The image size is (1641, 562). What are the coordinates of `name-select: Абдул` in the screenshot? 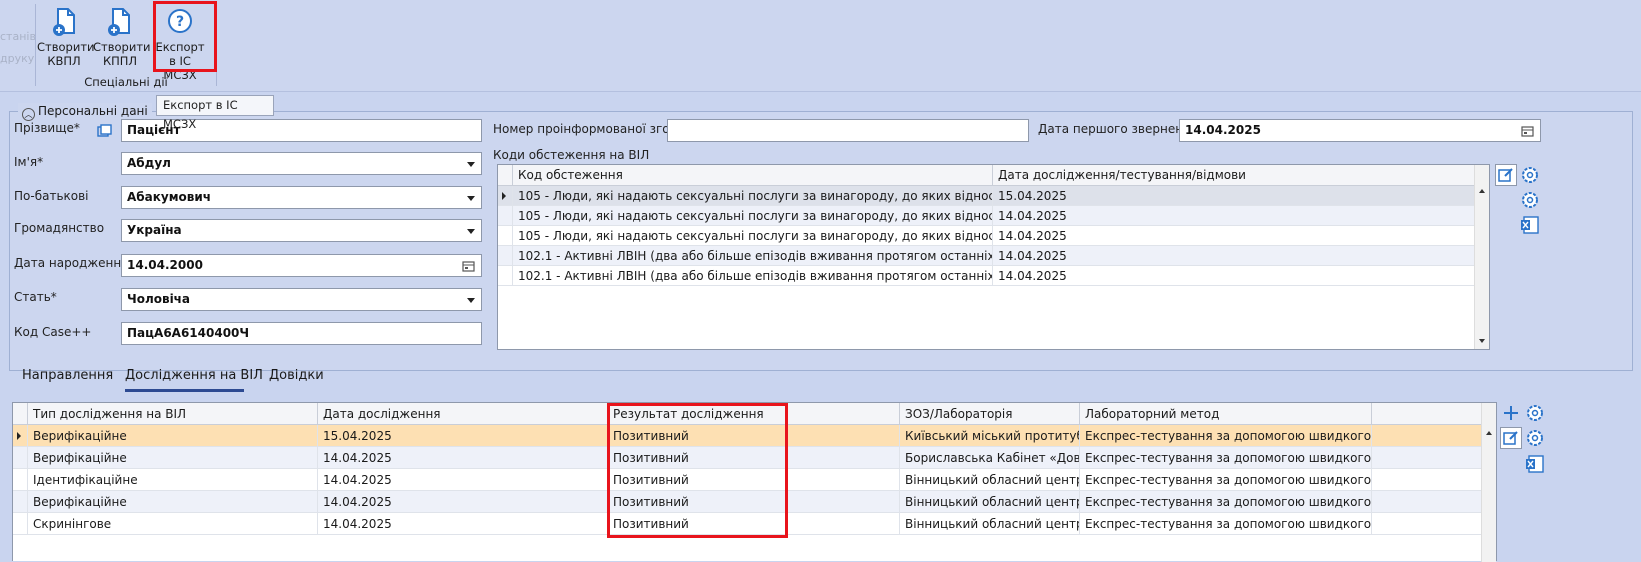 It's located at (301, 163).